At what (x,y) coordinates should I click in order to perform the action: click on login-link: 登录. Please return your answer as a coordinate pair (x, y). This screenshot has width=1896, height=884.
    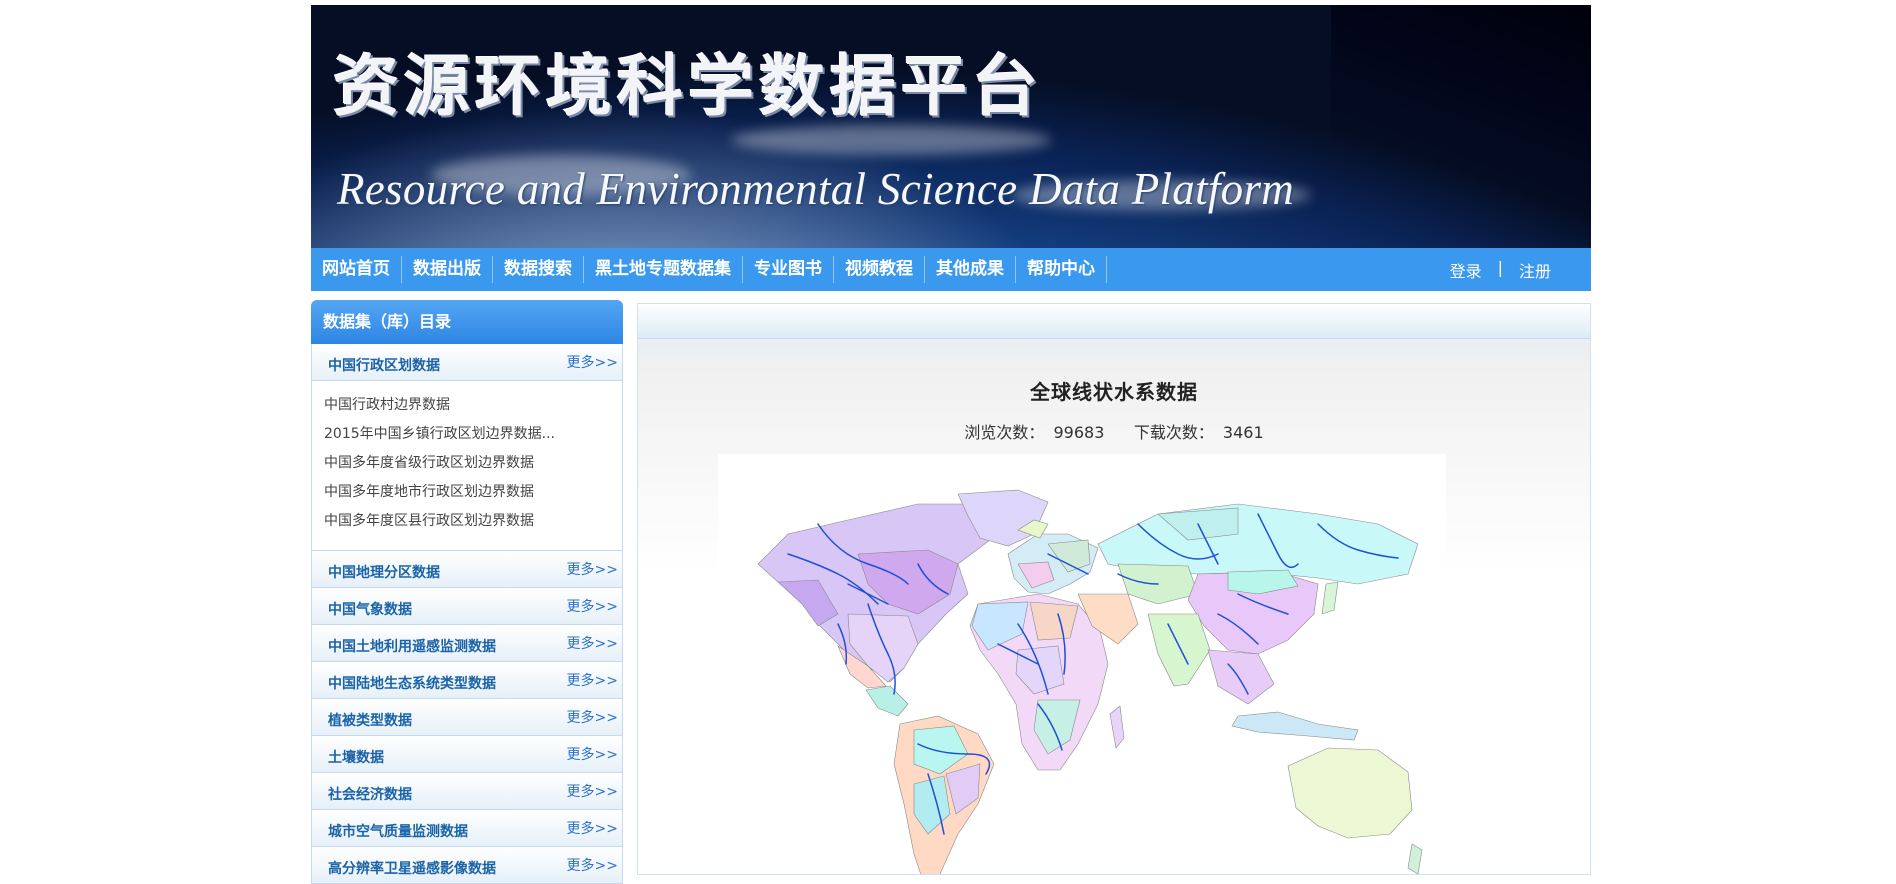
    Looking at the image, I should click on (1466, 270).